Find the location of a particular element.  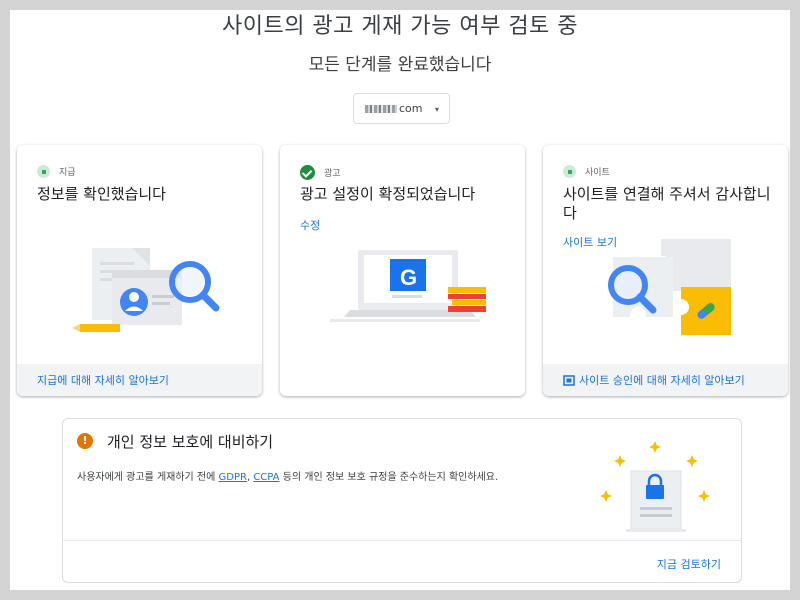

site-selector: com ▾ is located at coordinates (401, 108).